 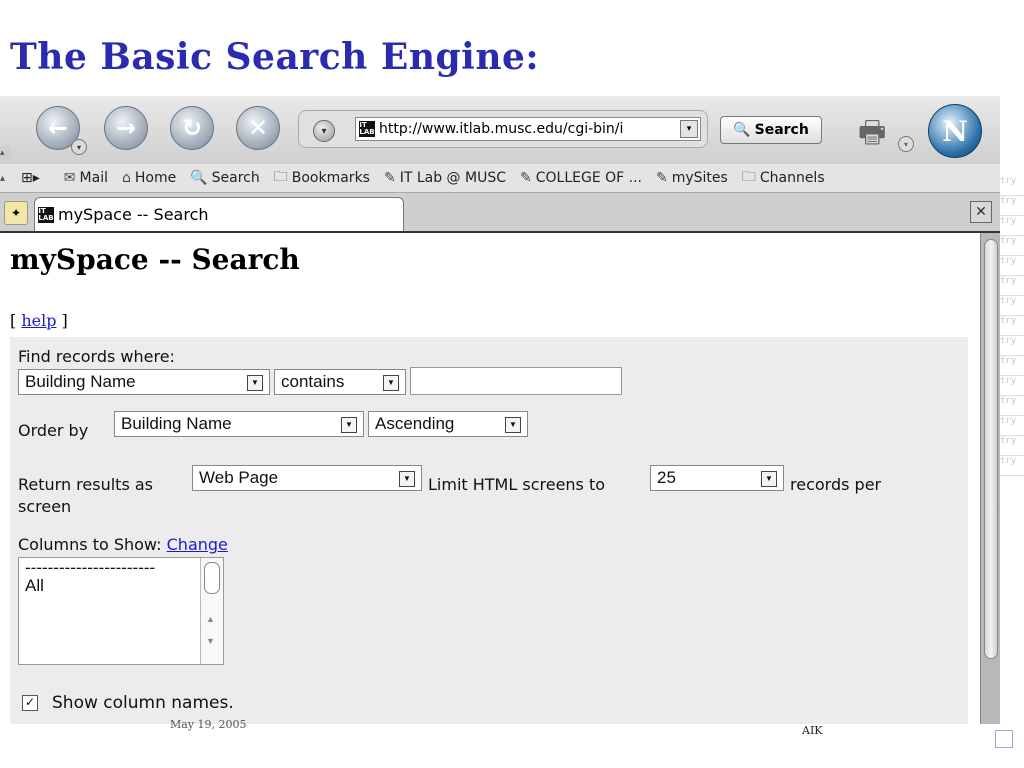 I want to click on print-dropdown-icon: ▾, so click(x=906, y=144).